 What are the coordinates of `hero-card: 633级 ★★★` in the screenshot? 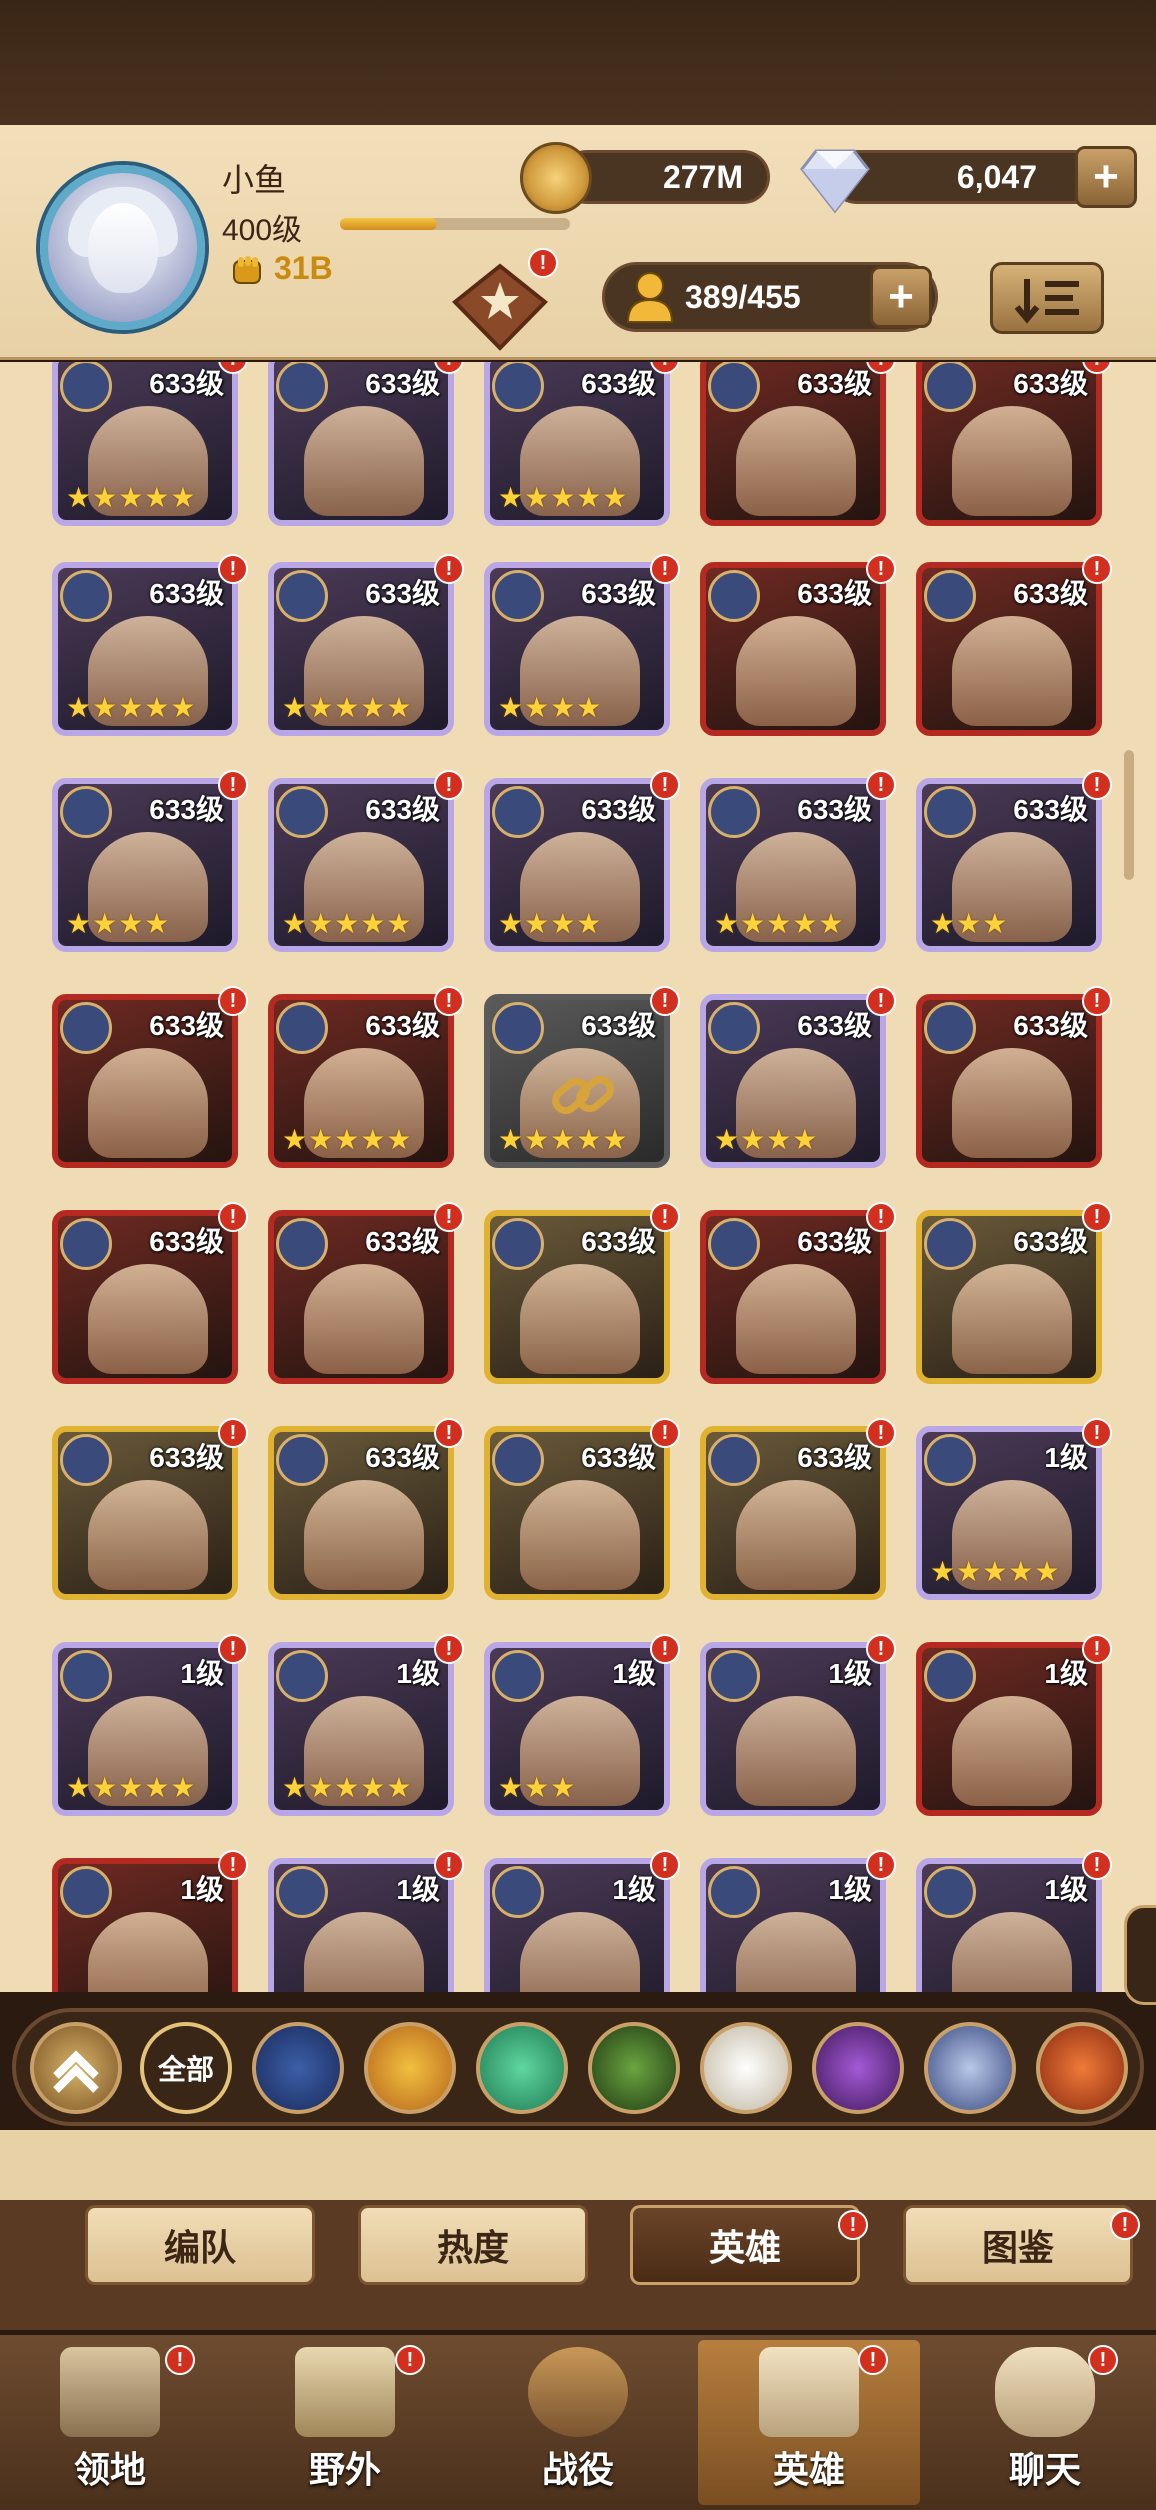 It's located at (1009, 865).